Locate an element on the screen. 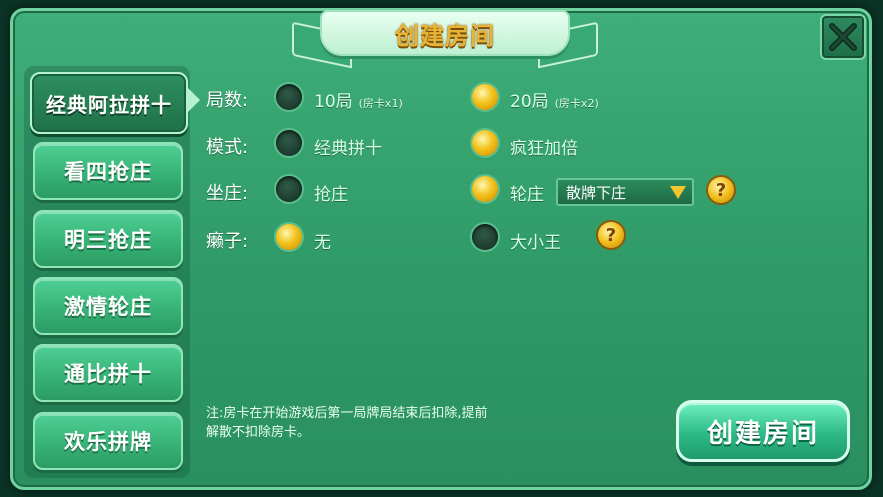  rounds-10-radio is located at coordinates (289, 97).